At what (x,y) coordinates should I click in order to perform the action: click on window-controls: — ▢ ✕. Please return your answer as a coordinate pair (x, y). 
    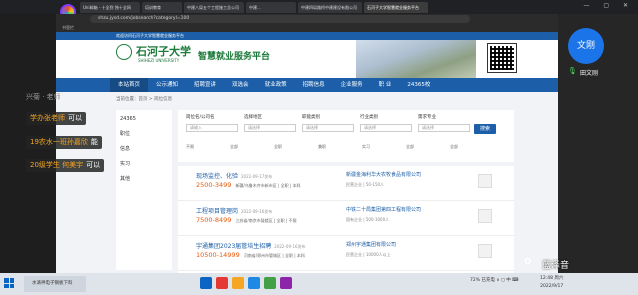
    Looking at the image, I should click on (608, 5).